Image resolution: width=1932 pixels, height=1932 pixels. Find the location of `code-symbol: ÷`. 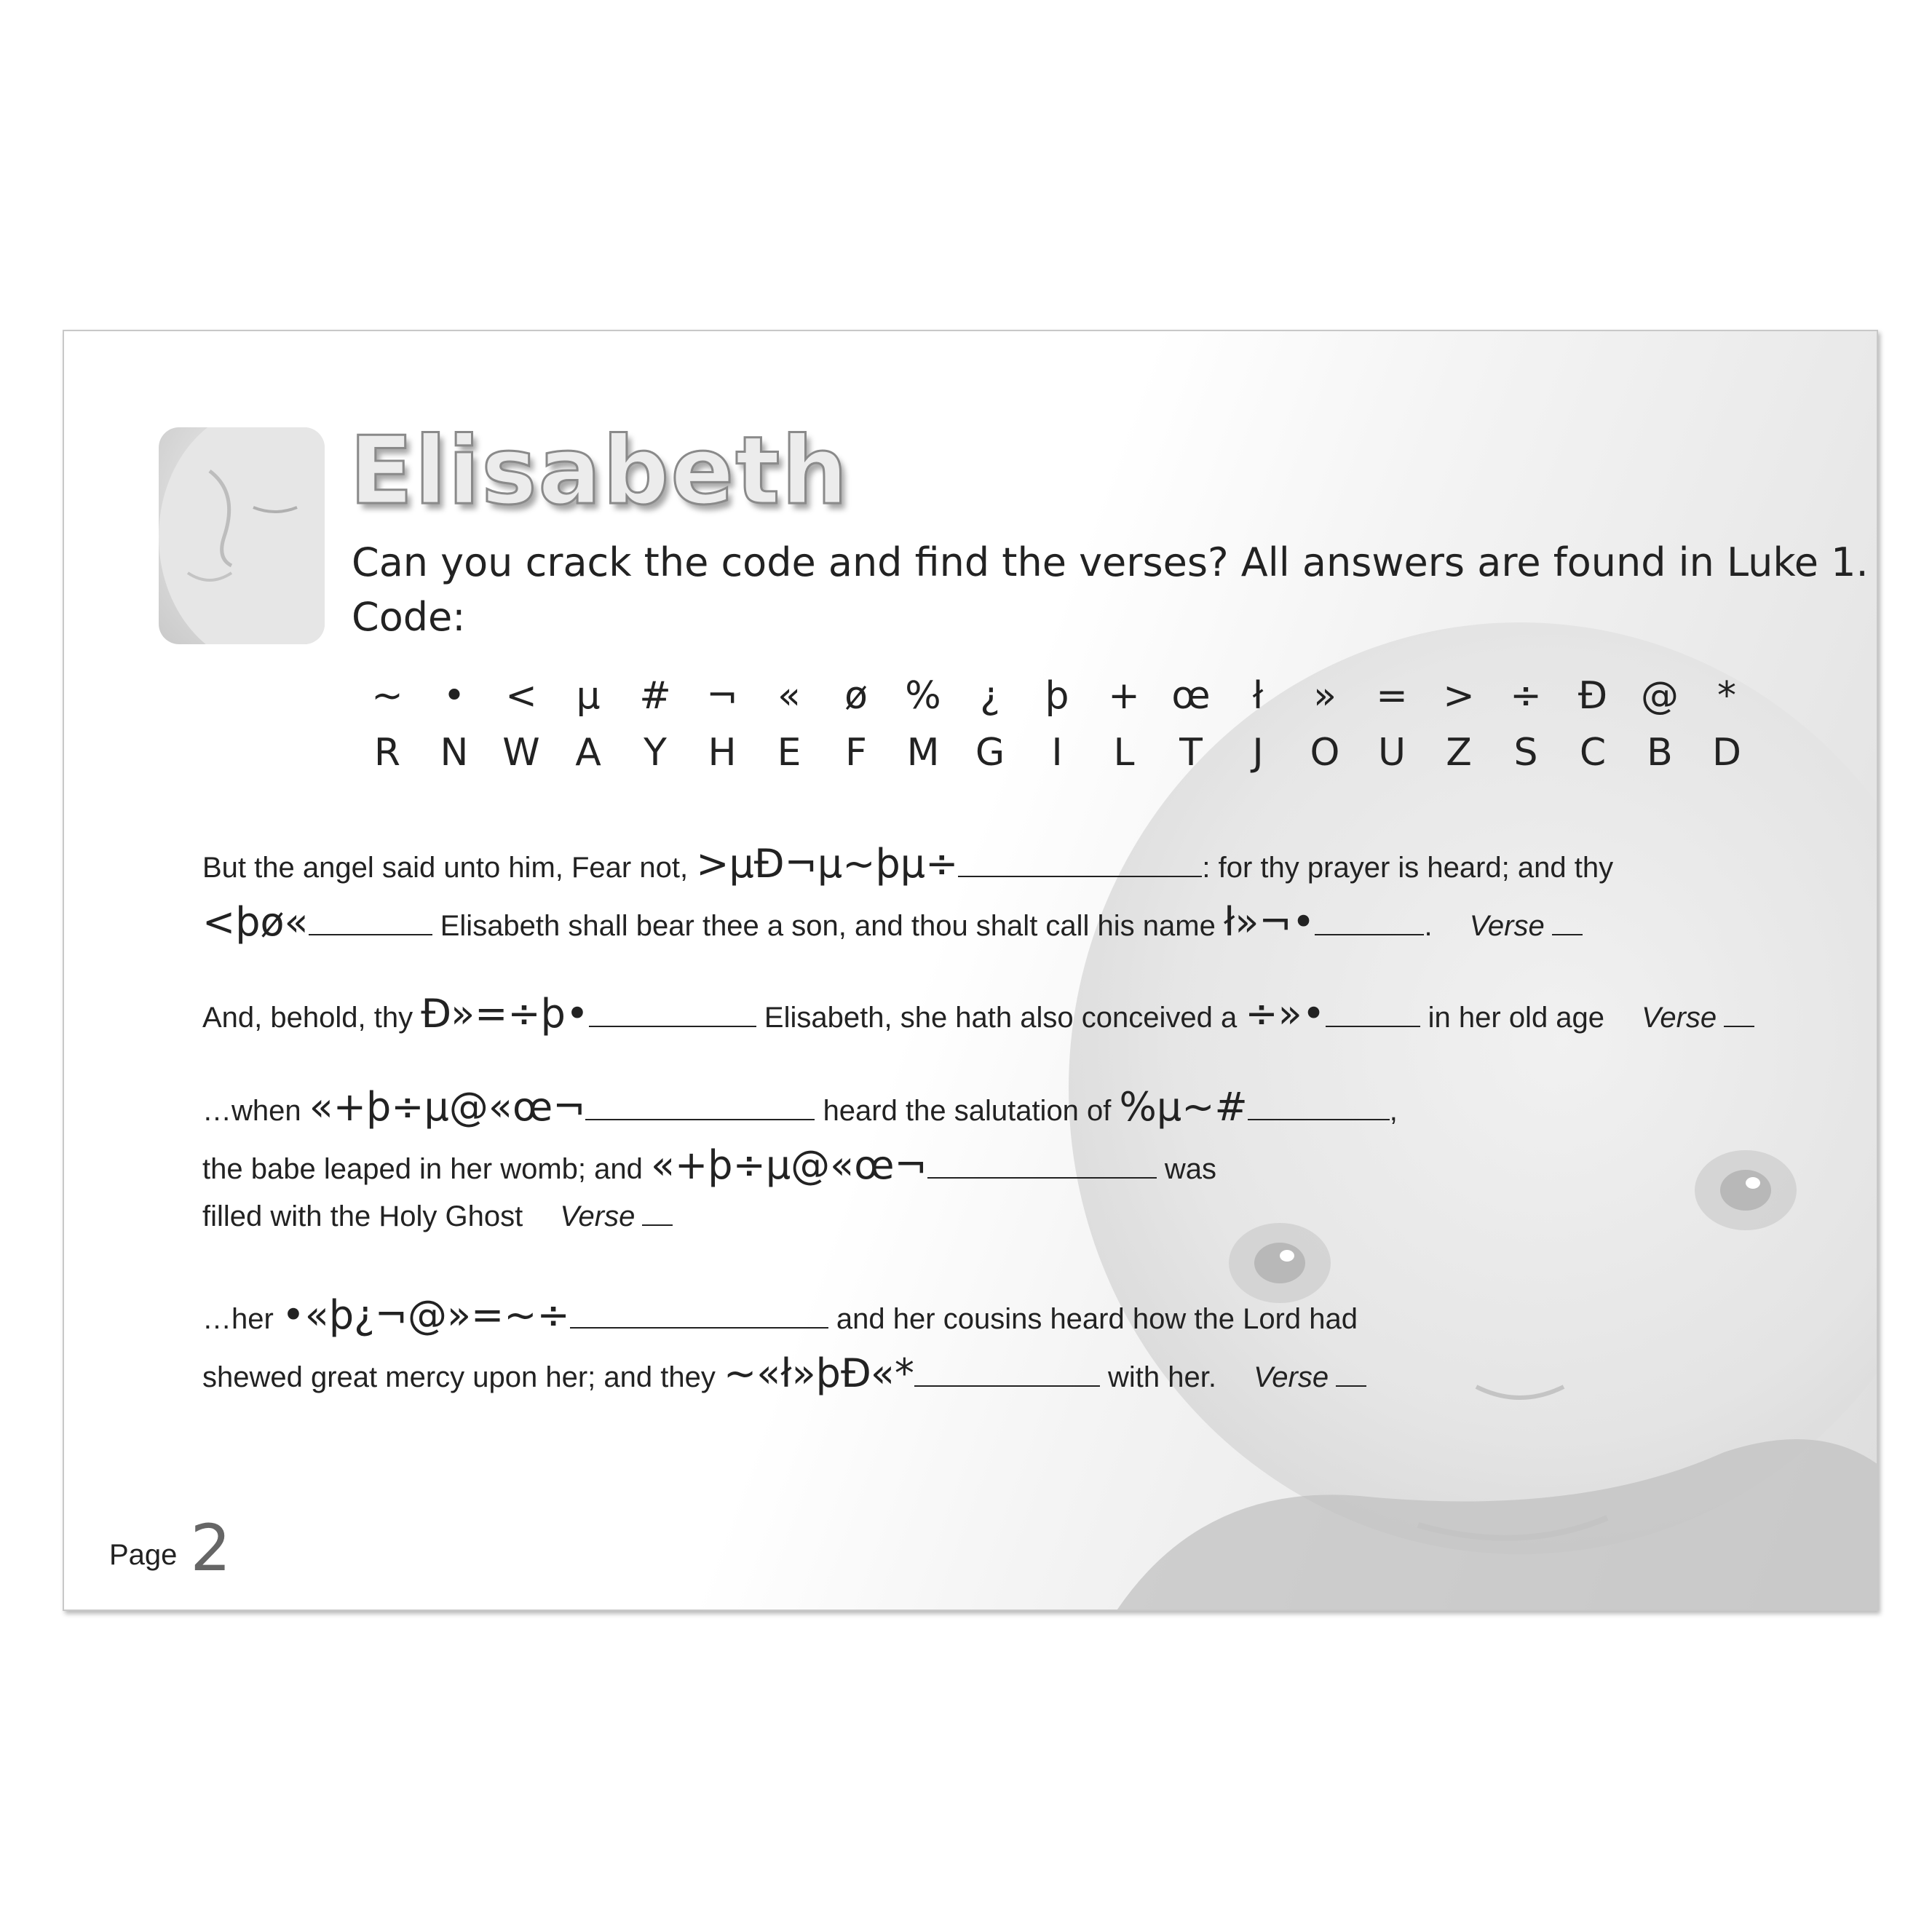

code-symbol: ÷ is located at coordinates (1526, 696).